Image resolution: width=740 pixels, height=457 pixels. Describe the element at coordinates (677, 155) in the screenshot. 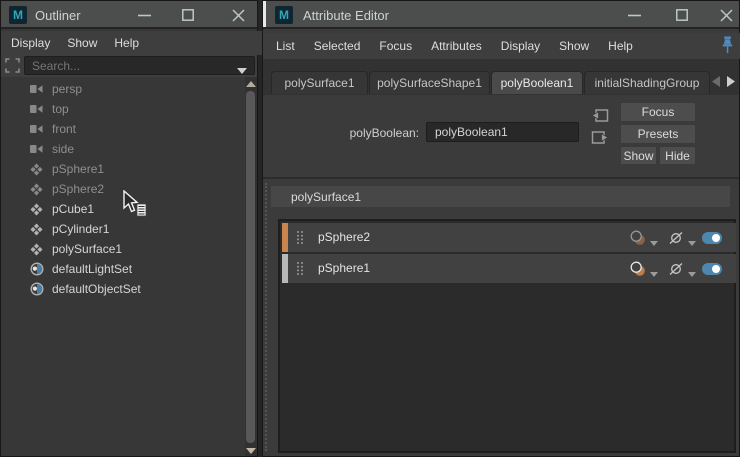

I see `hide-button: Hide` at that location.